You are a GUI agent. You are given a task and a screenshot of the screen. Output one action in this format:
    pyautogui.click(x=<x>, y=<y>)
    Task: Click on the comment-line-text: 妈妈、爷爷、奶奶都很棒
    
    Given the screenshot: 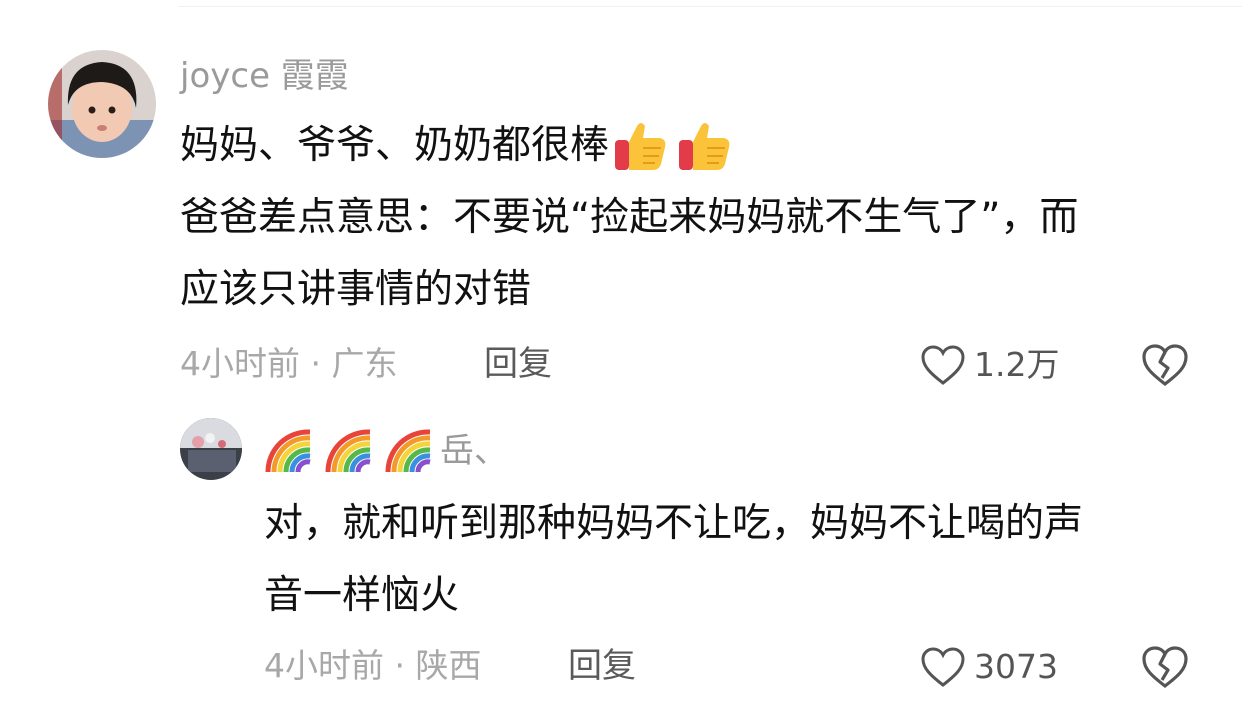 What is the action you would take?
    pyautogui.click(x=395, y=145)
    